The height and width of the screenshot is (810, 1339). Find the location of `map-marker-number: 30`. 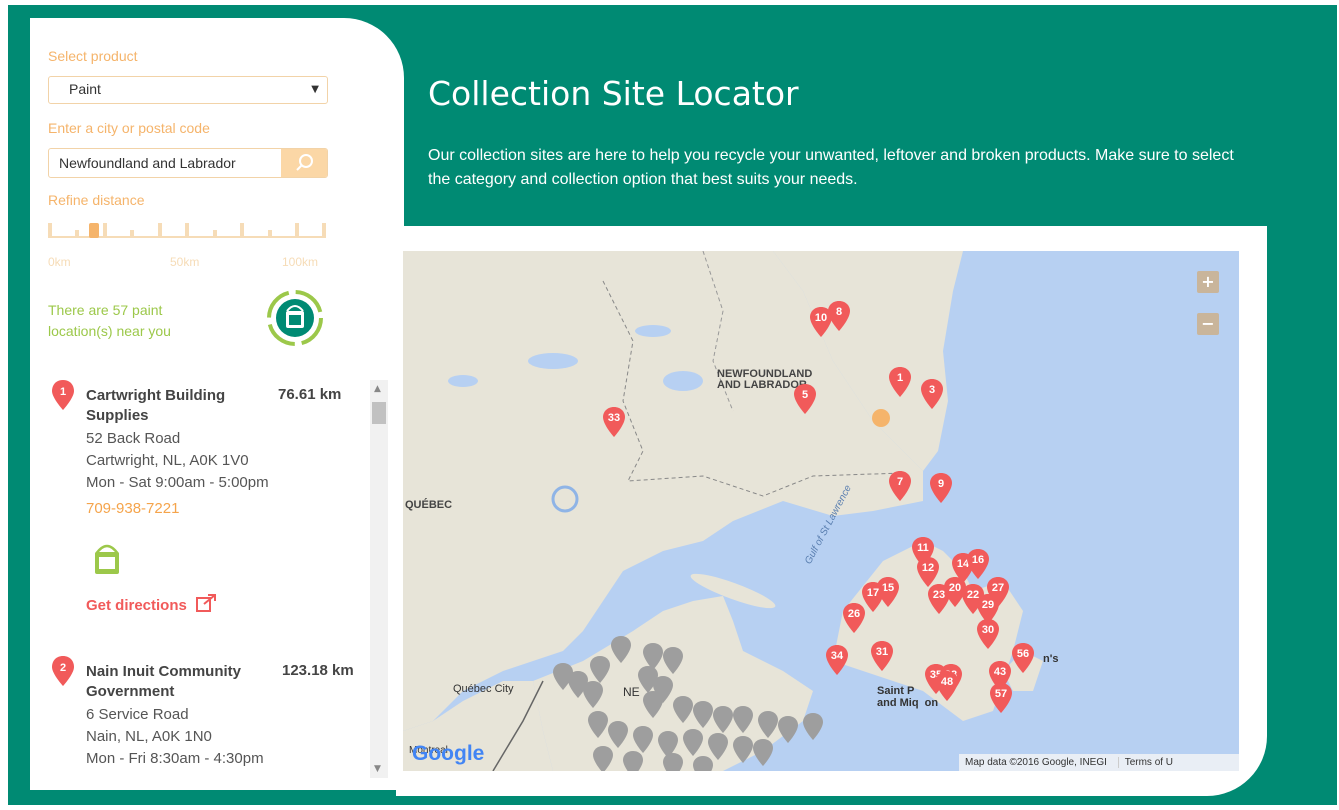

map-marker-number: 30 is located at coordinates (988, 630).